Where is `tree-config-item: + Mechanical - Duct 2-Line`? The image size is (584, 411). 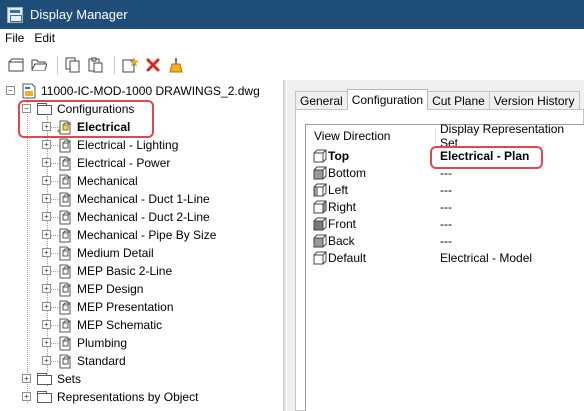
tree-config-item: + Mechanical - Duct 2-Line is located at coordinates (126, 217).